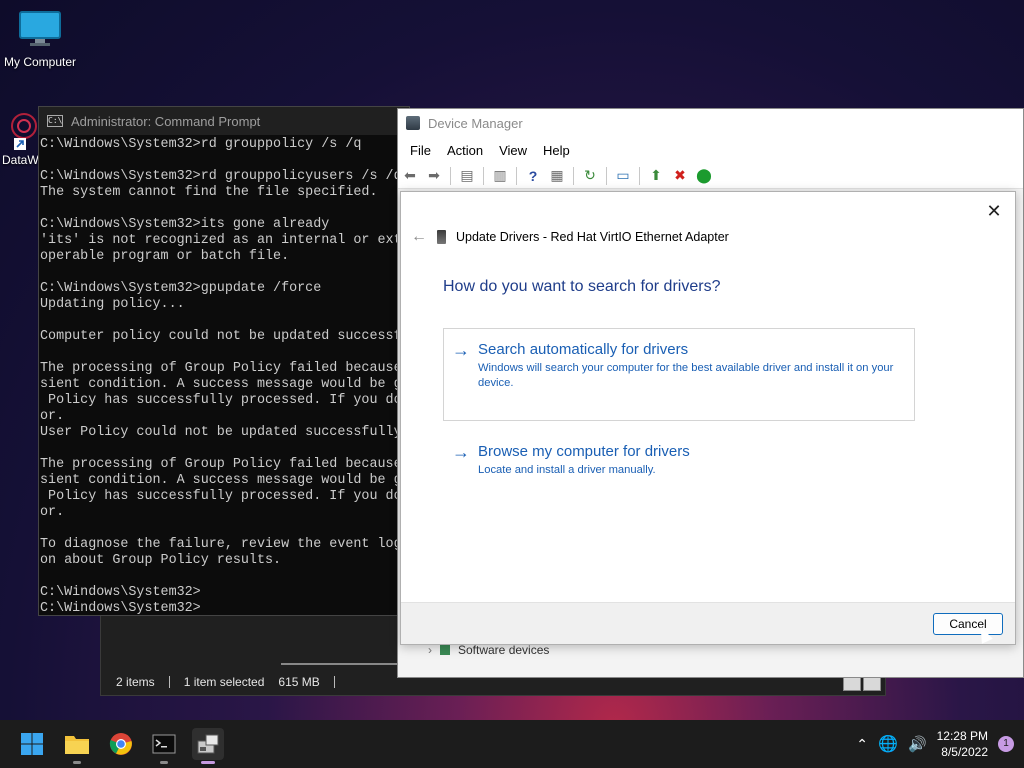 The height and width of the screenshot is (768, 1024). I want to click on clock-date: 8/5/2022, so click(964, 752).